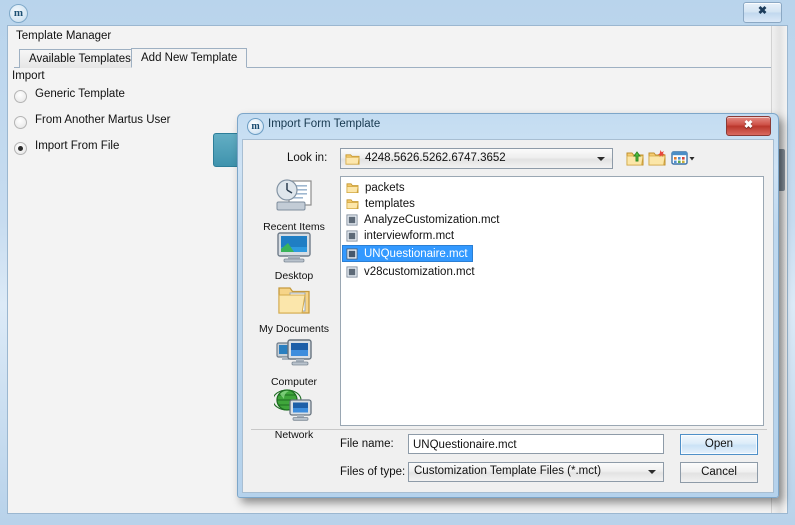  What do you see at coordinates (419, 271) in the screenshot?
I see `file-name: v28customization.mct` at bounding box center [419, 271].